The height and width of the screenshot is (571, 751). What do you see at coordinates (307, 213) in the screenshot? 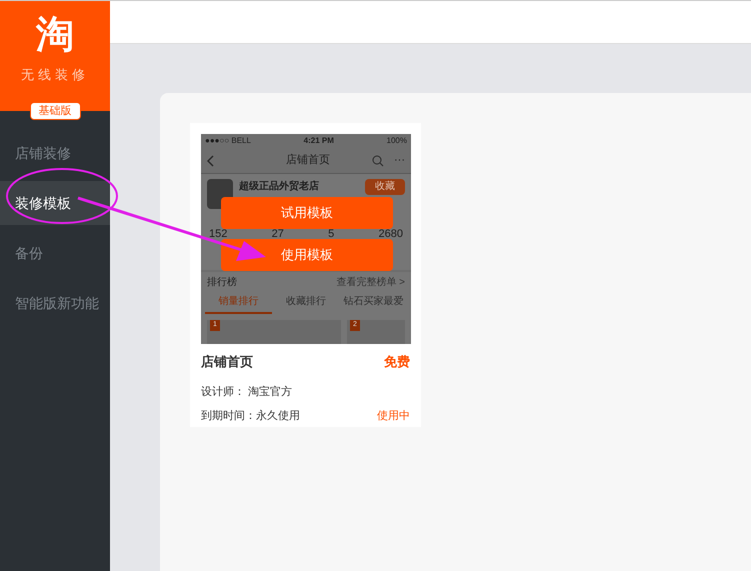
I see `template-action-button: 试用模板` at bounding box center [307, 213].